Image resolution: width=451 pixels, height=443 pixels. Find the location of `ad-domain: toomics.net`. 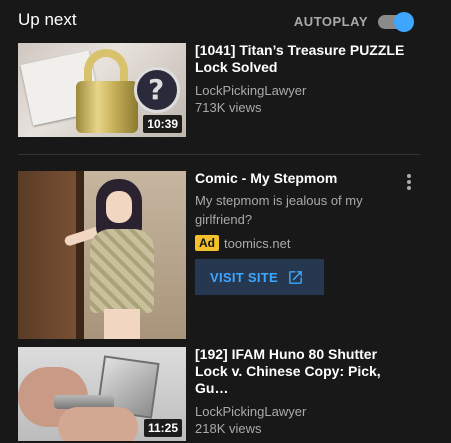

ad-domain: toomics.net is located at coordinates (257, 243).